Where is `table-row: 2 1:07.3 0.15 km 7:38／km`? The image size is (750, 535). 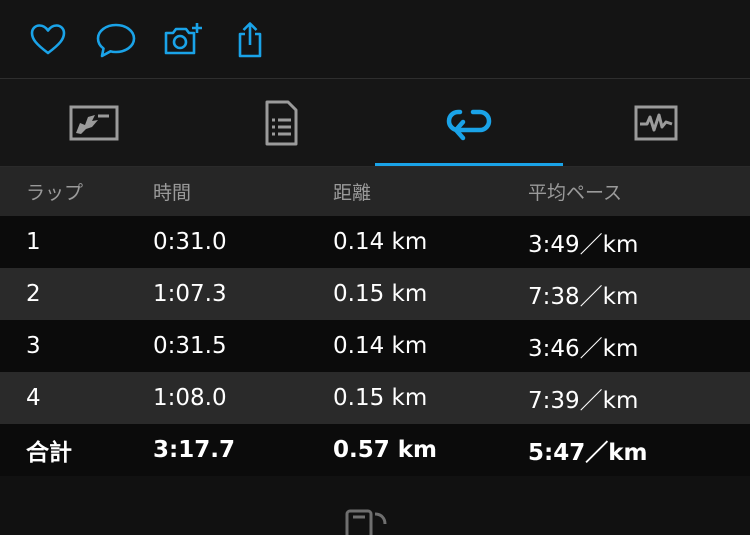
table-row: 2 1:07.3 0.15 km 7:38／km is located at coordinates (375, 294).